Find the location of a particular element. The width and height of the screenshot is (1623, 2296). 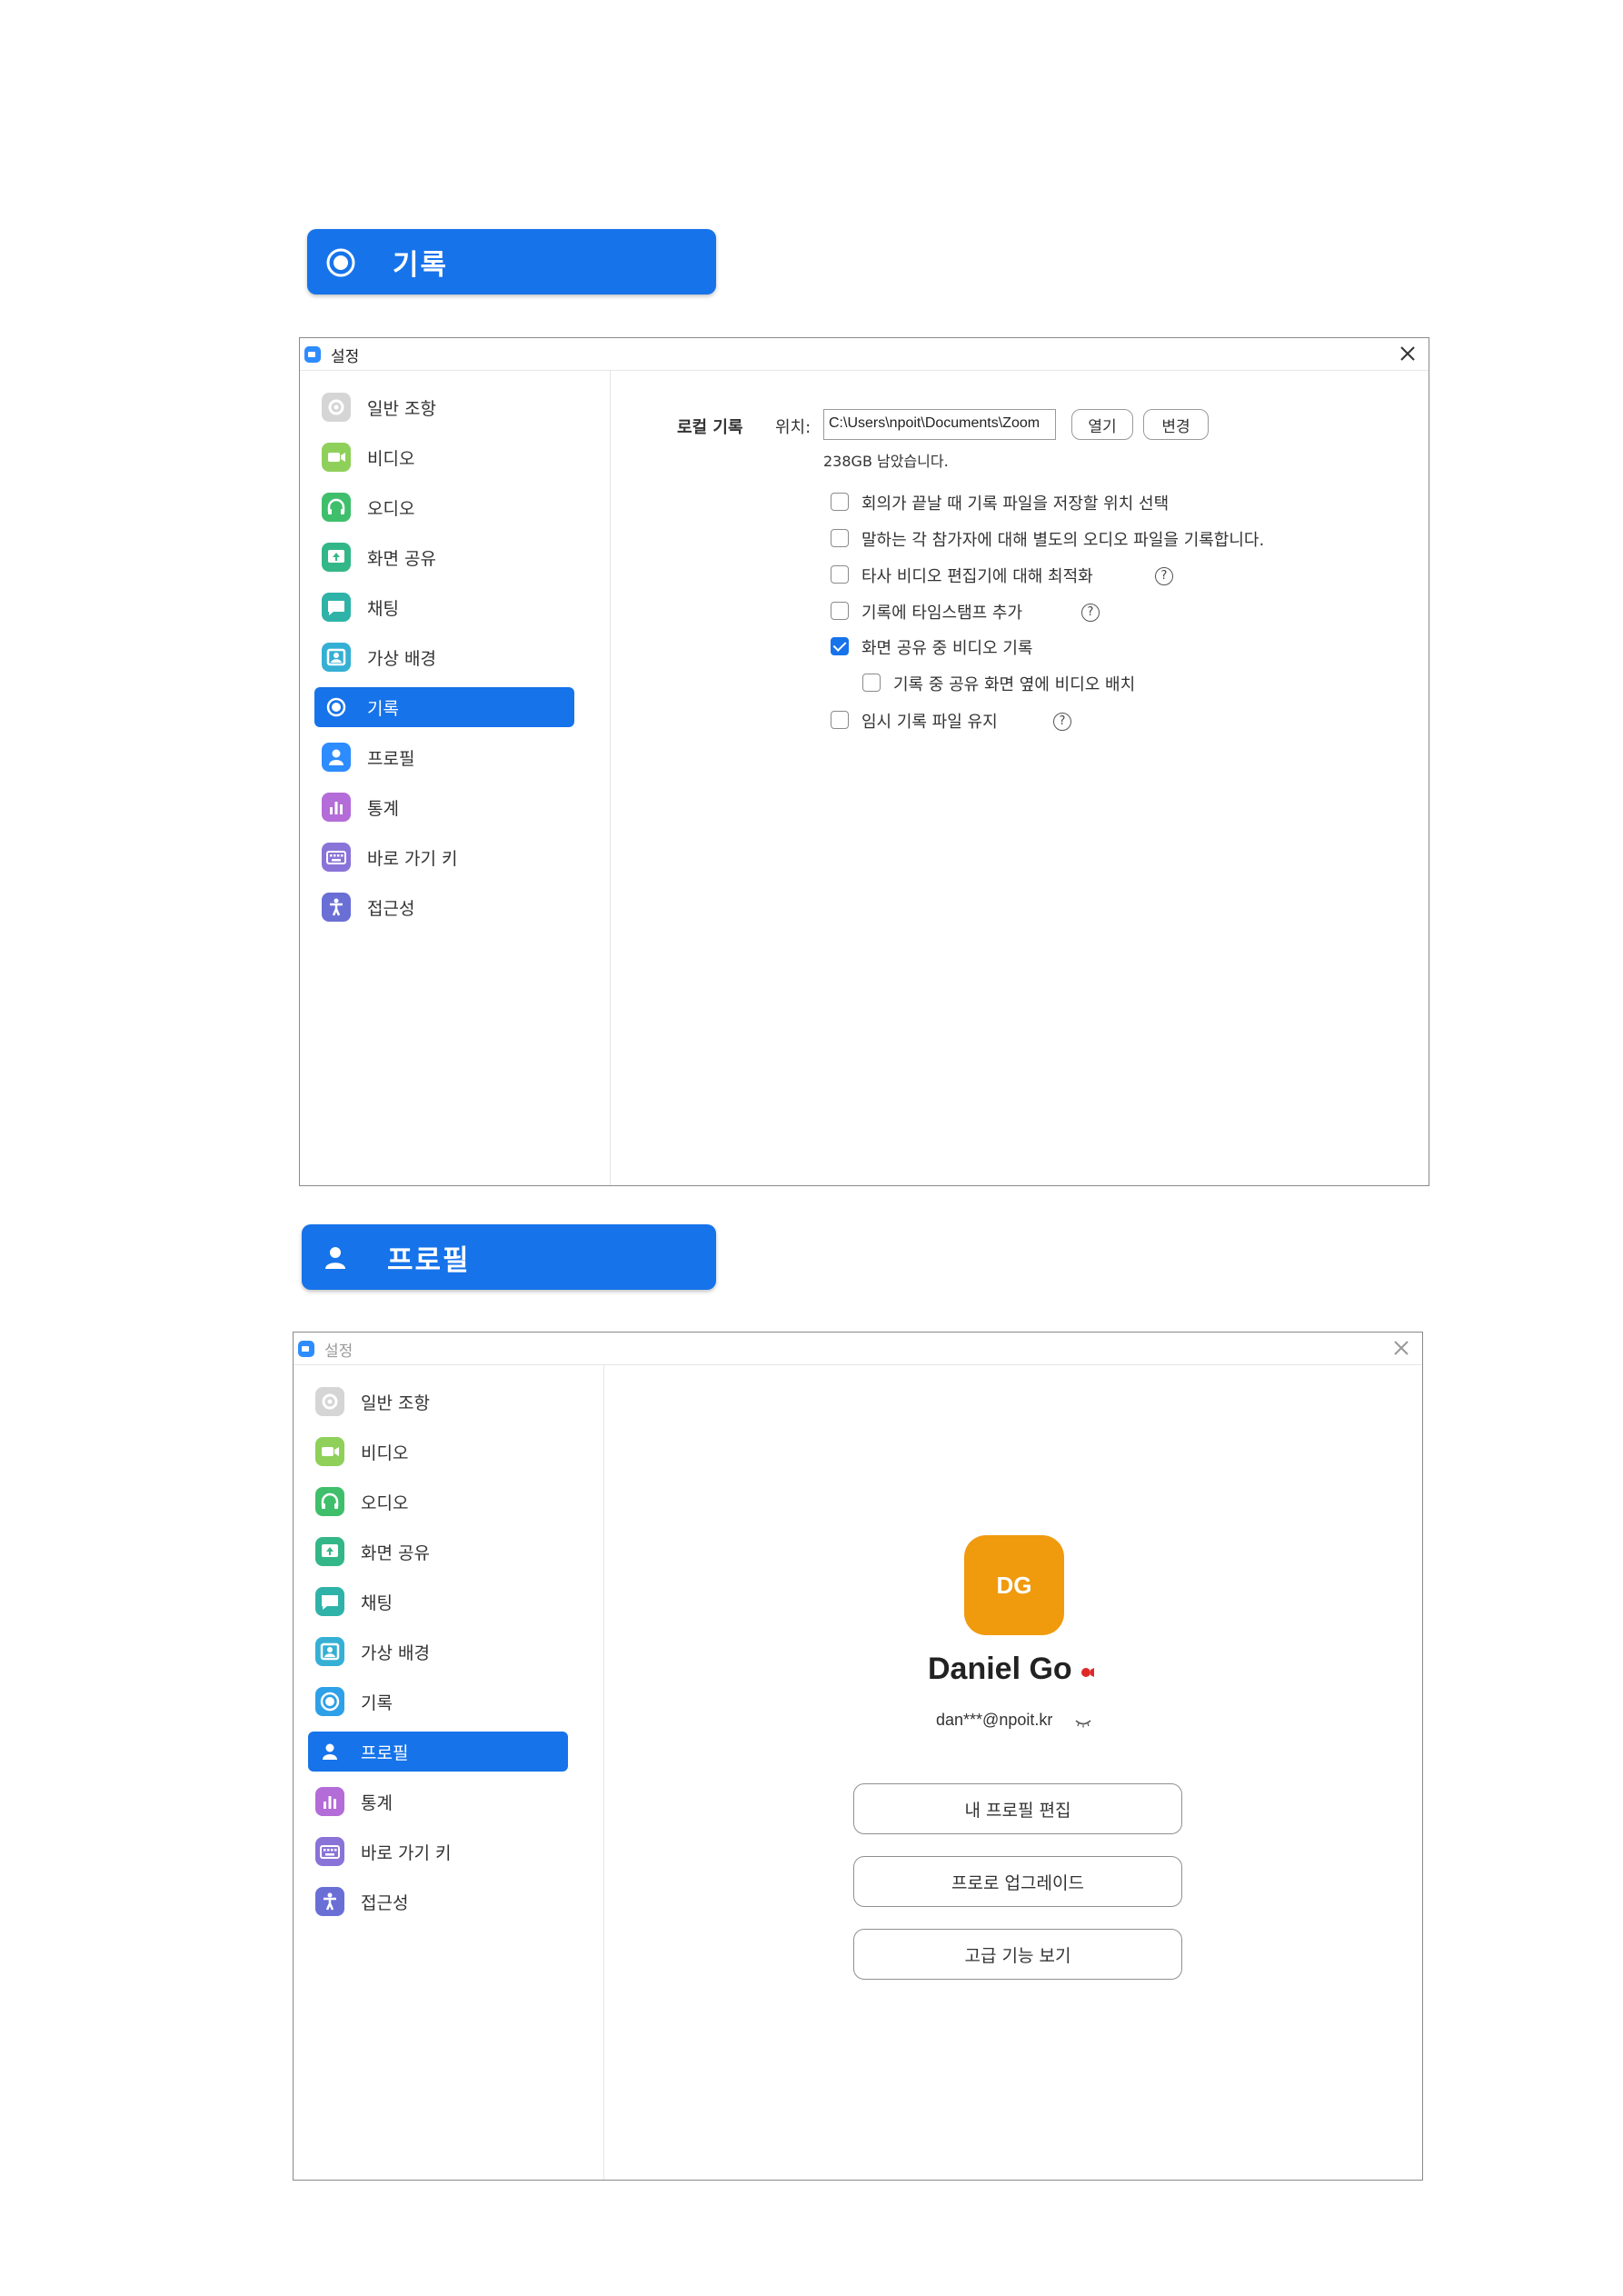

option-label: 기록 중 공유 화면 옆에 비디오 배치 is located at coordinates (1015, 684).